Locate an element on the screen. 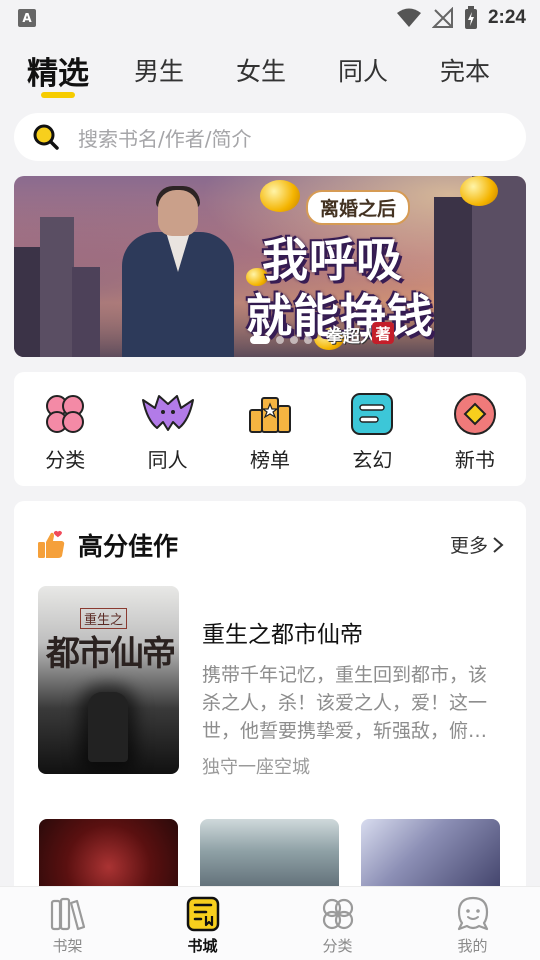 The height and width of the screenshot is (960, 540). tab-fanfic: 同人 is located at coordinates (363, 66).